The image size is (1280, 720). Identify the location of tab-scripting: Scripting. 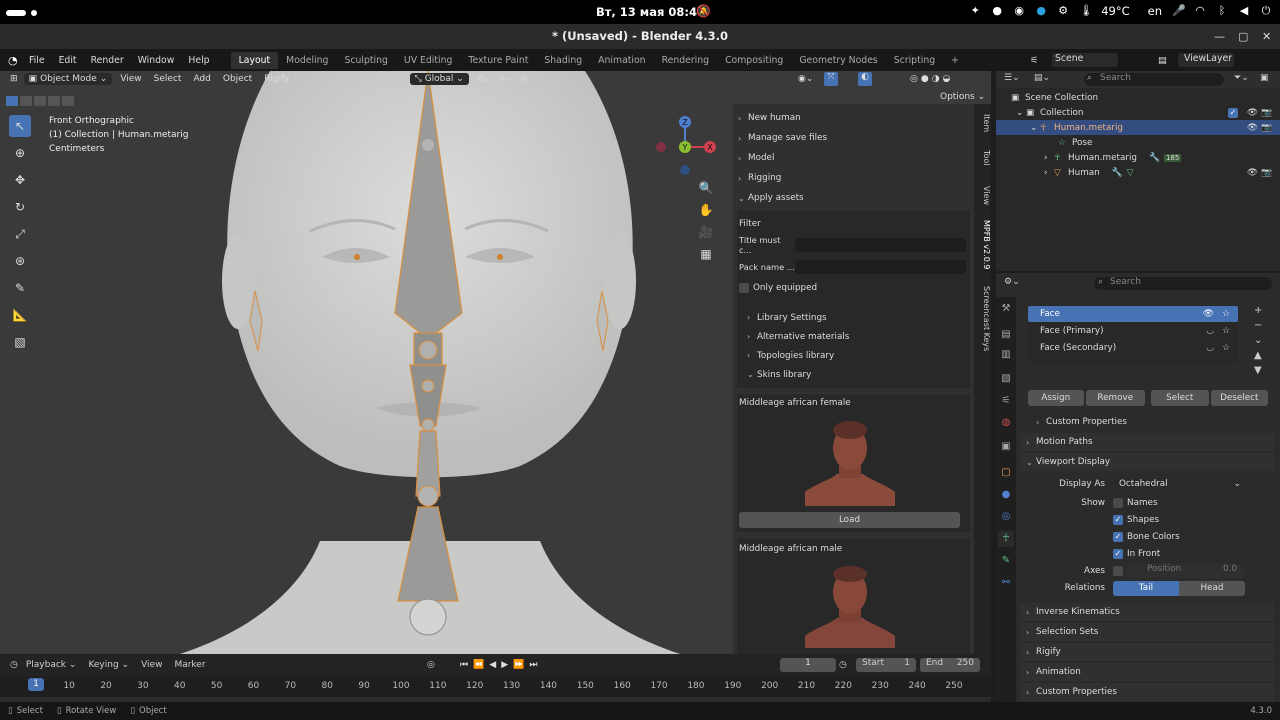
(914, 60).